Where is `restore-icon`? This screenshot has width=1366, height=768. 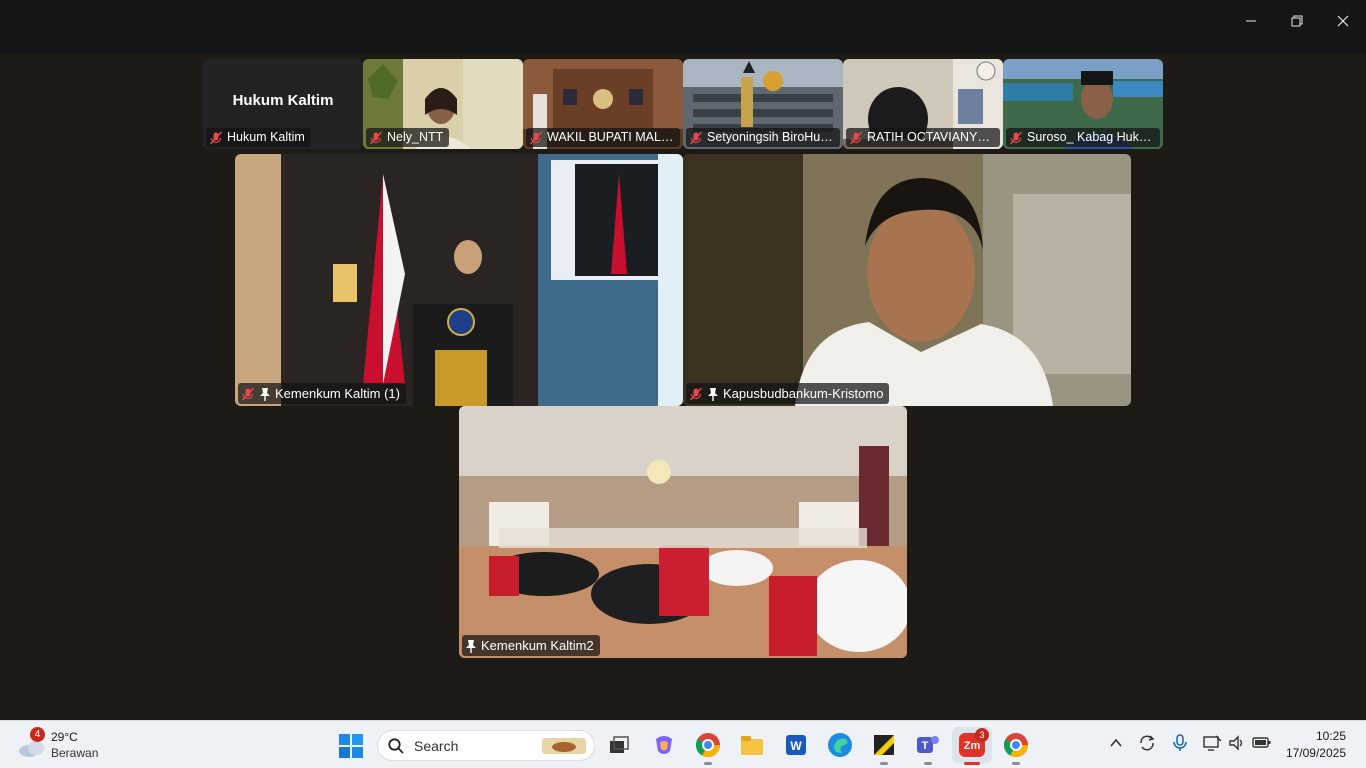 restore-icon is located at coordinates (1297, 21).